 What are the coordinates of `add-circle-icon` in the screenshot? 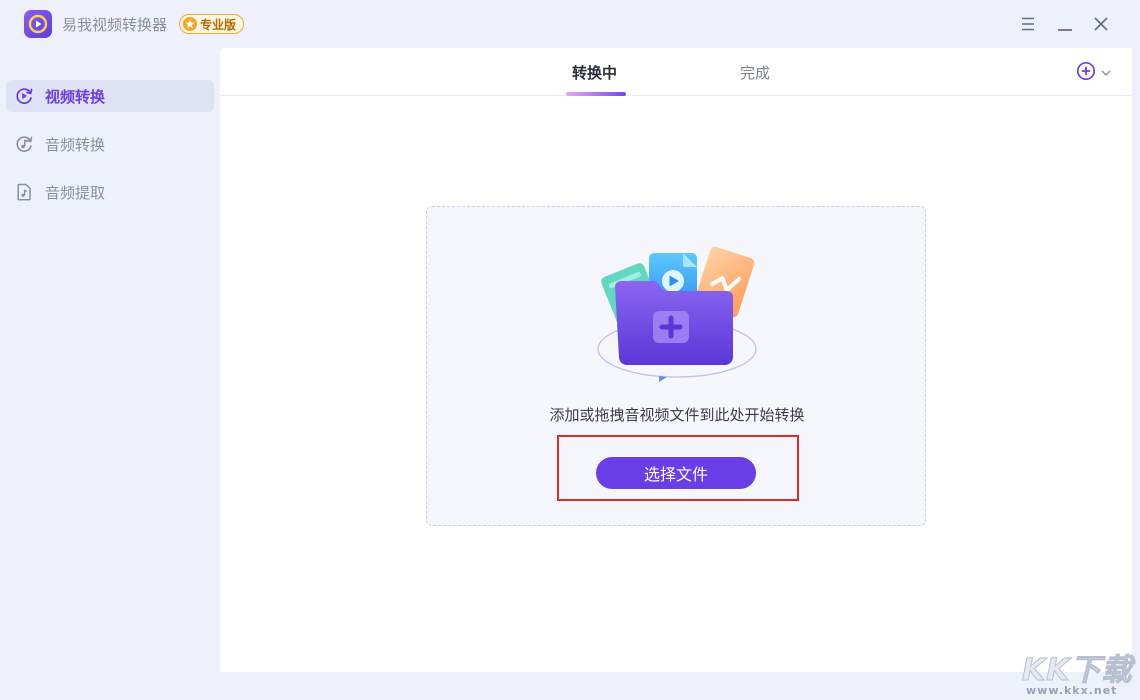 It's located at (1086, 73).